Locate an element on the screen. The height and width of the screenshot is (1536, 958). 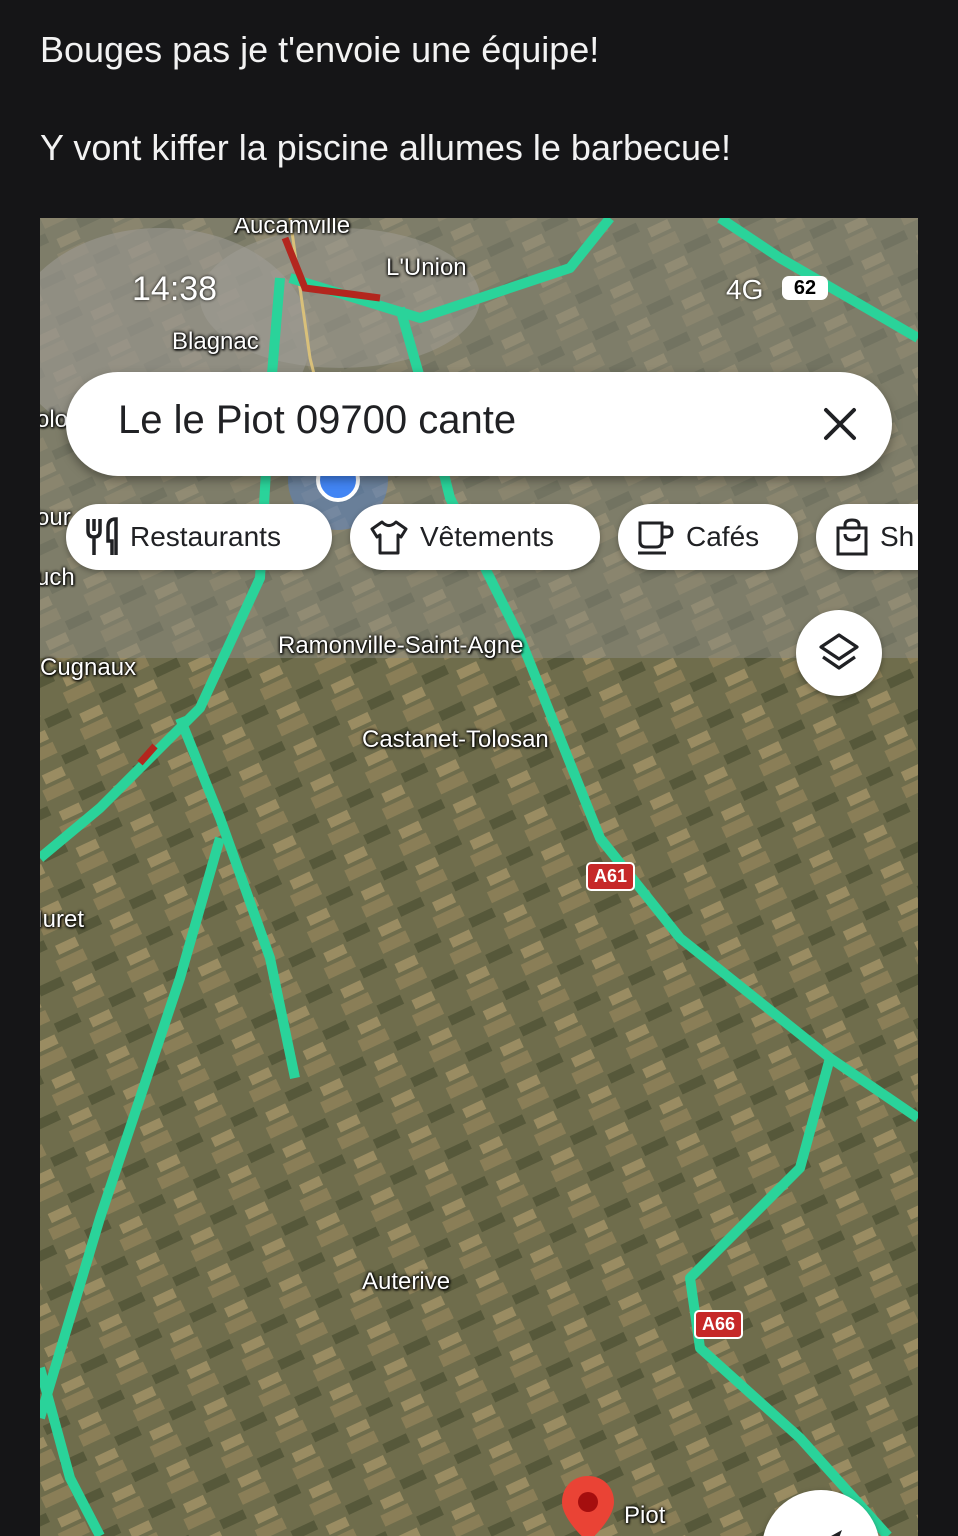
chip-vetements: Vêtements is located at coordinates (475, 537).